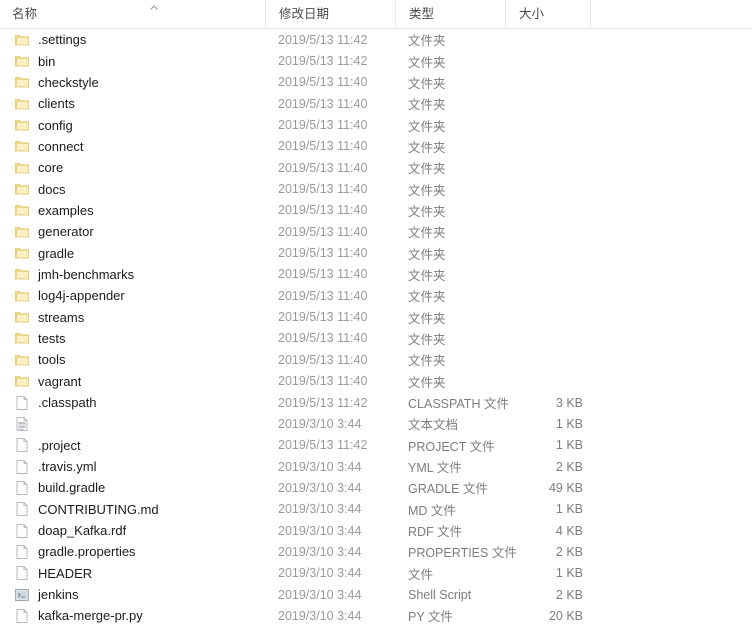 The image size is (752, 627). I want to click on file-type-cell: 文件, so click(421, 574).